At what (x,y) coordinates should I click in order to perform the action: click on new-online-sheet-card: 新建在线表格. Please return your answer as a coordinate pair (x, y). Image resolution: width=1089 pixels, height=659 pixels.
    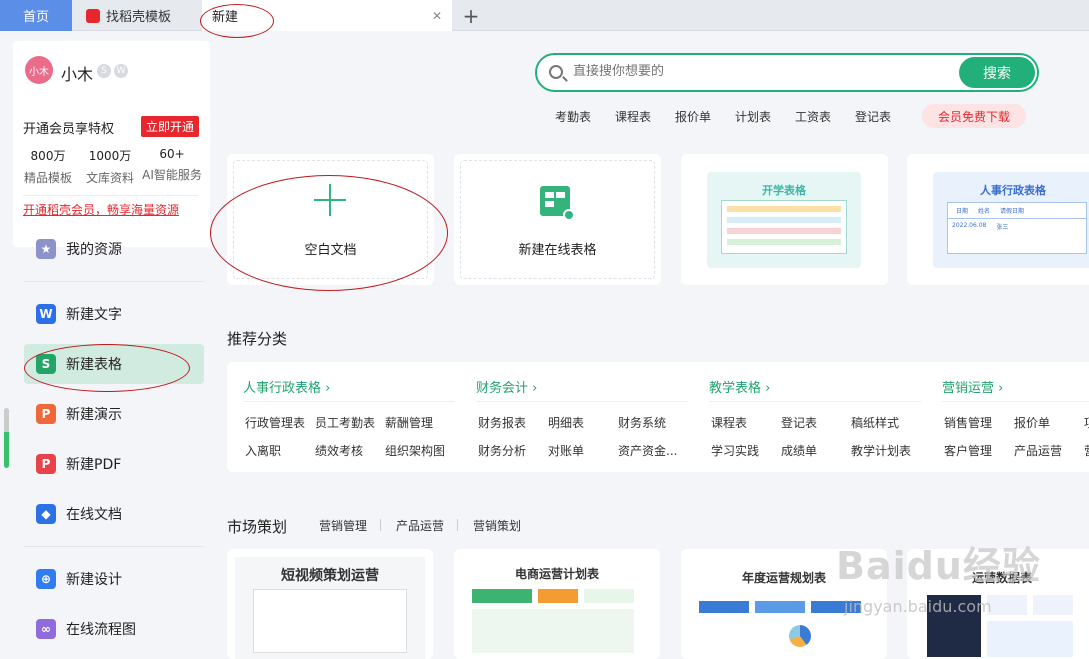
    Looking at the image, I should click on (557, 219).